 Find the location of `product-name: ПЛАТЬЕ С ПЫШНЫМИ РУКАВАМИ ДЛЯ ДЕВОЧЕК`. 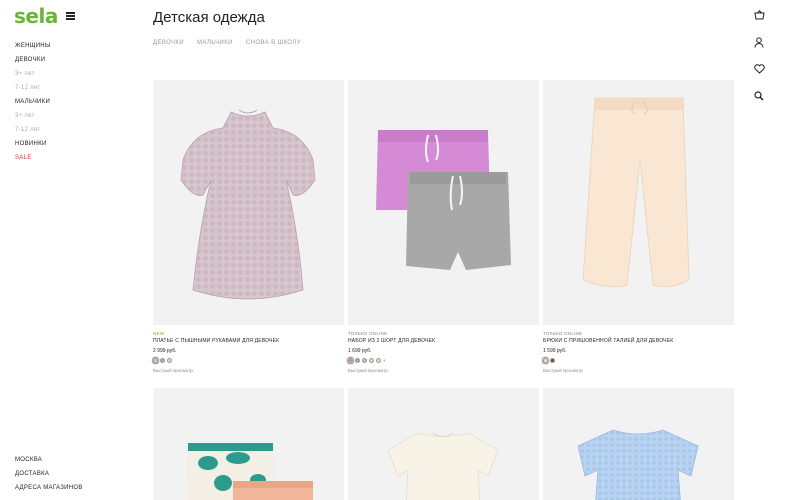

product-name: ПЛАТЬЕ С ПЫШНЫМИ РУКАВАМИ ДЛЯ ДЕВОЧЕК is located at coordinates (248, 341).